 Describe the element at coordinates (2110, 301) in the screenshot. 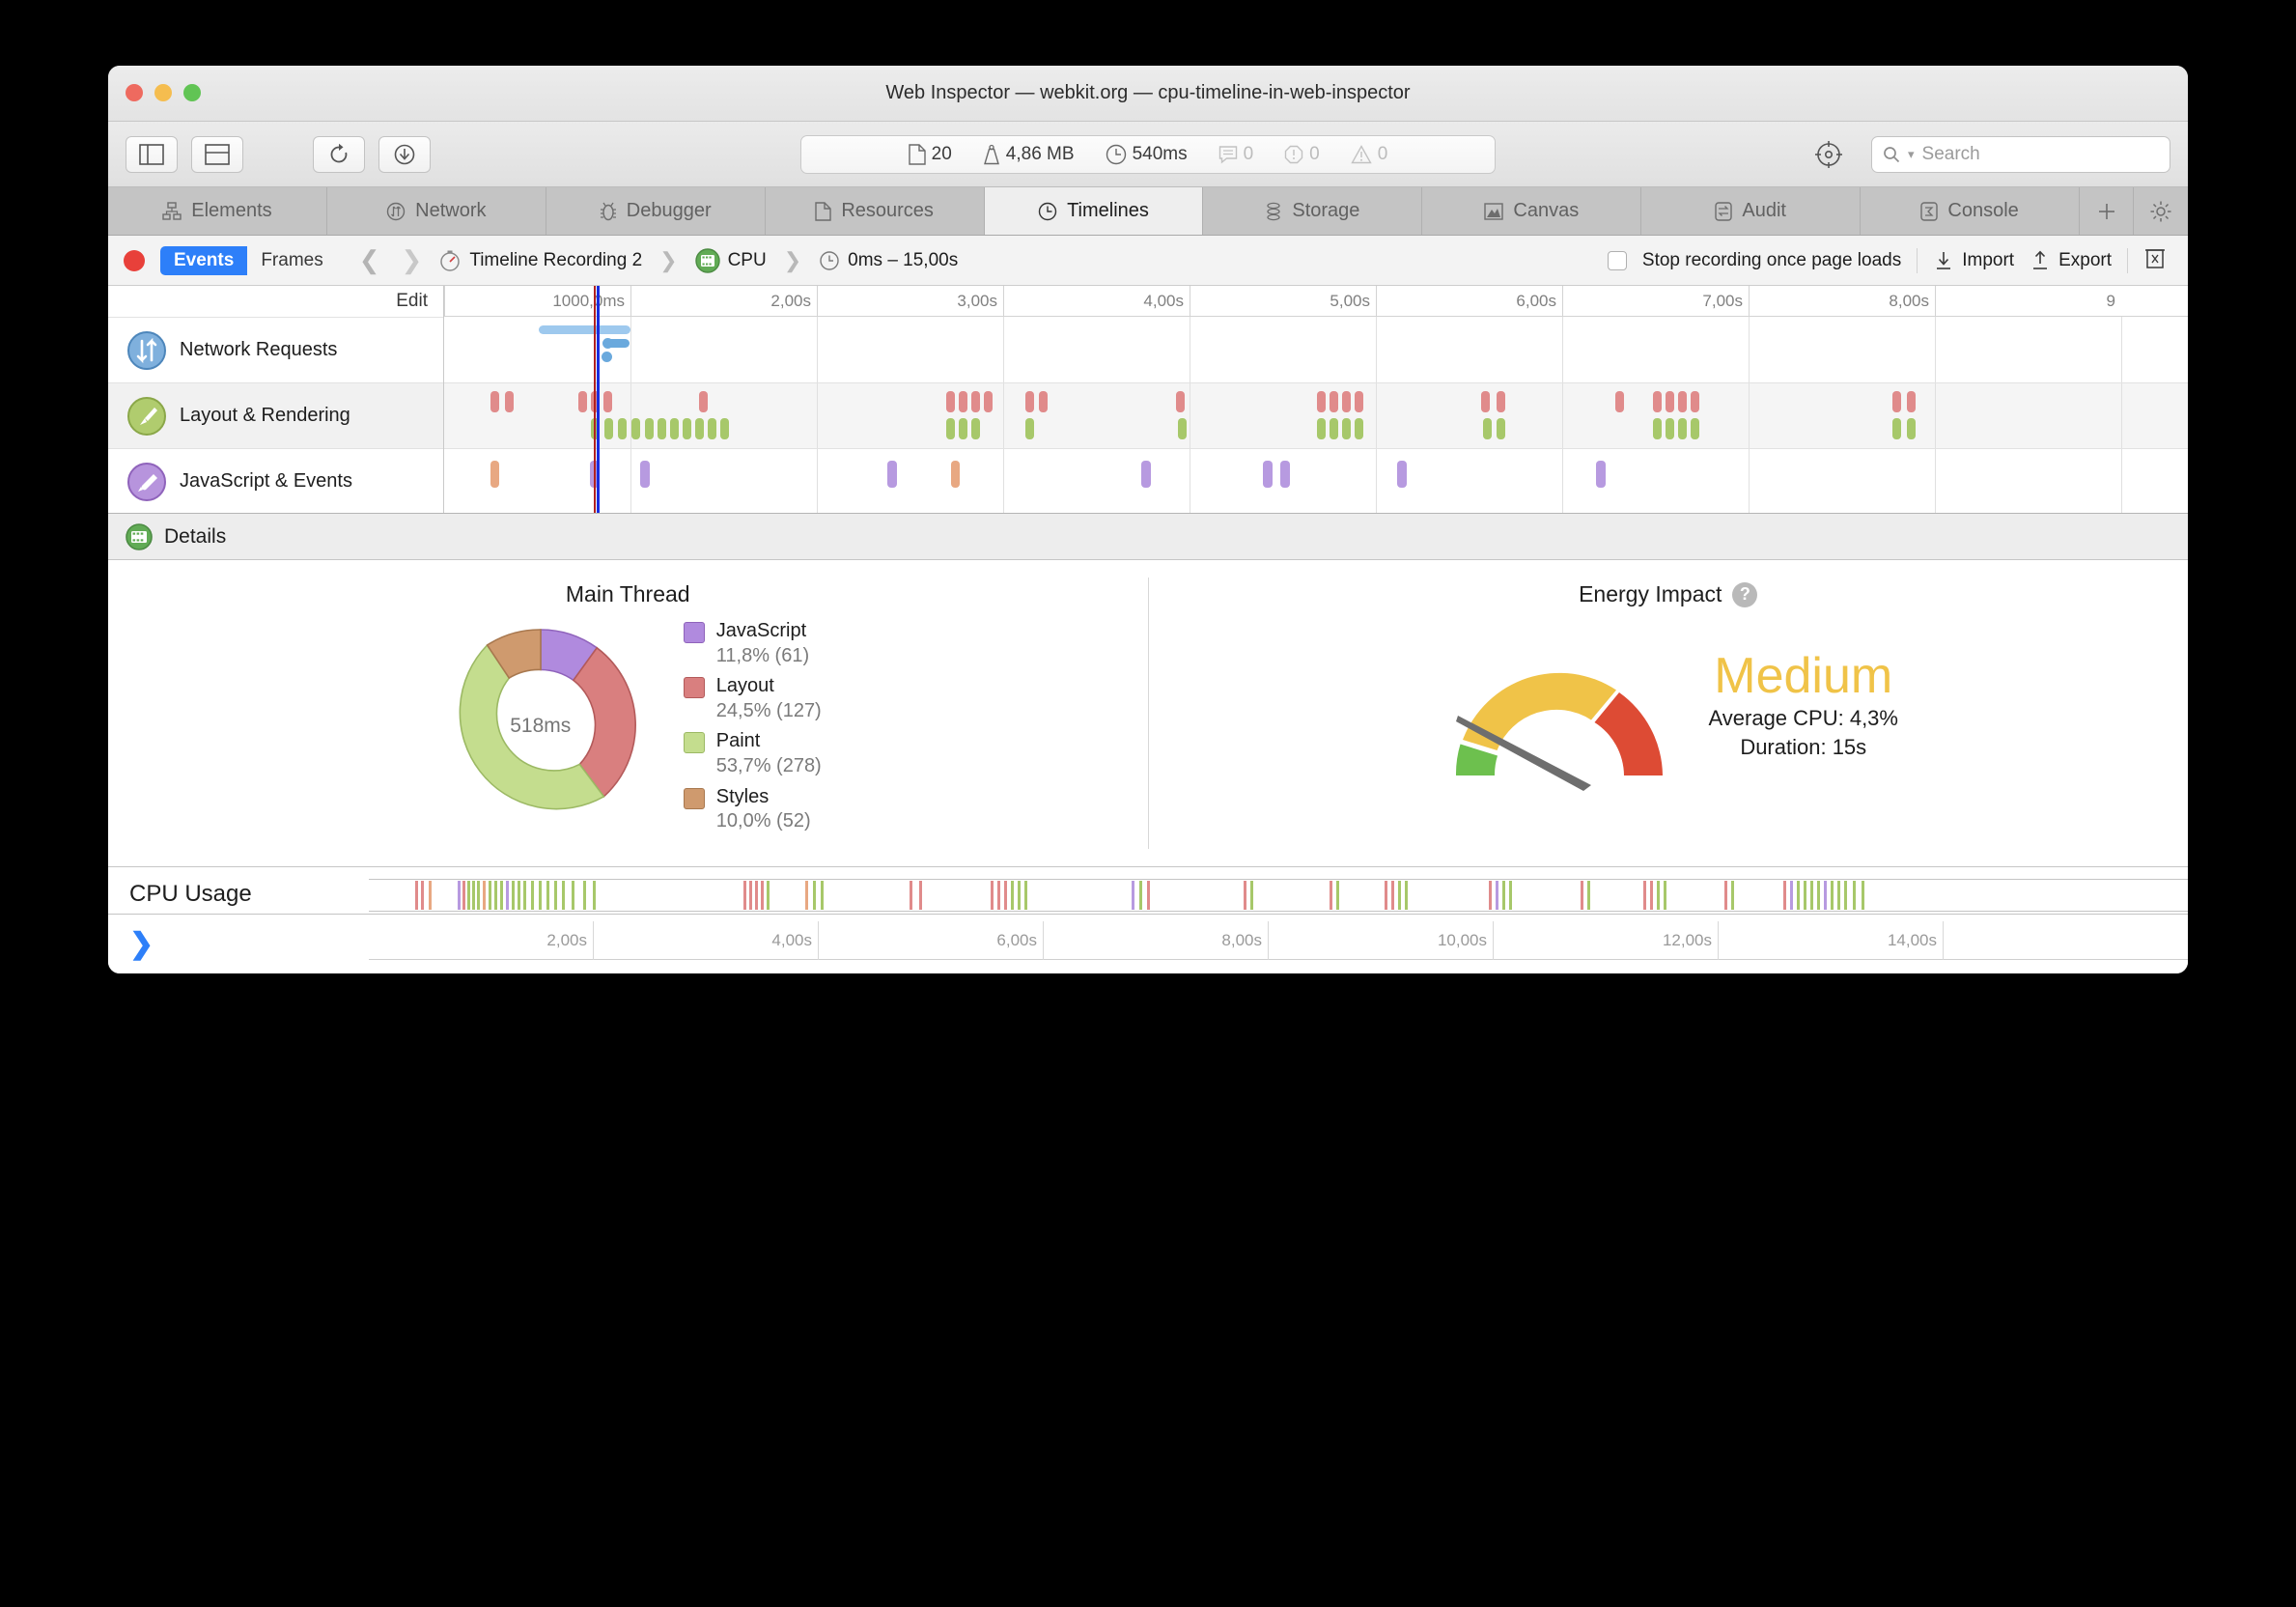

I see `ruler-tick-label: 9` at that location.